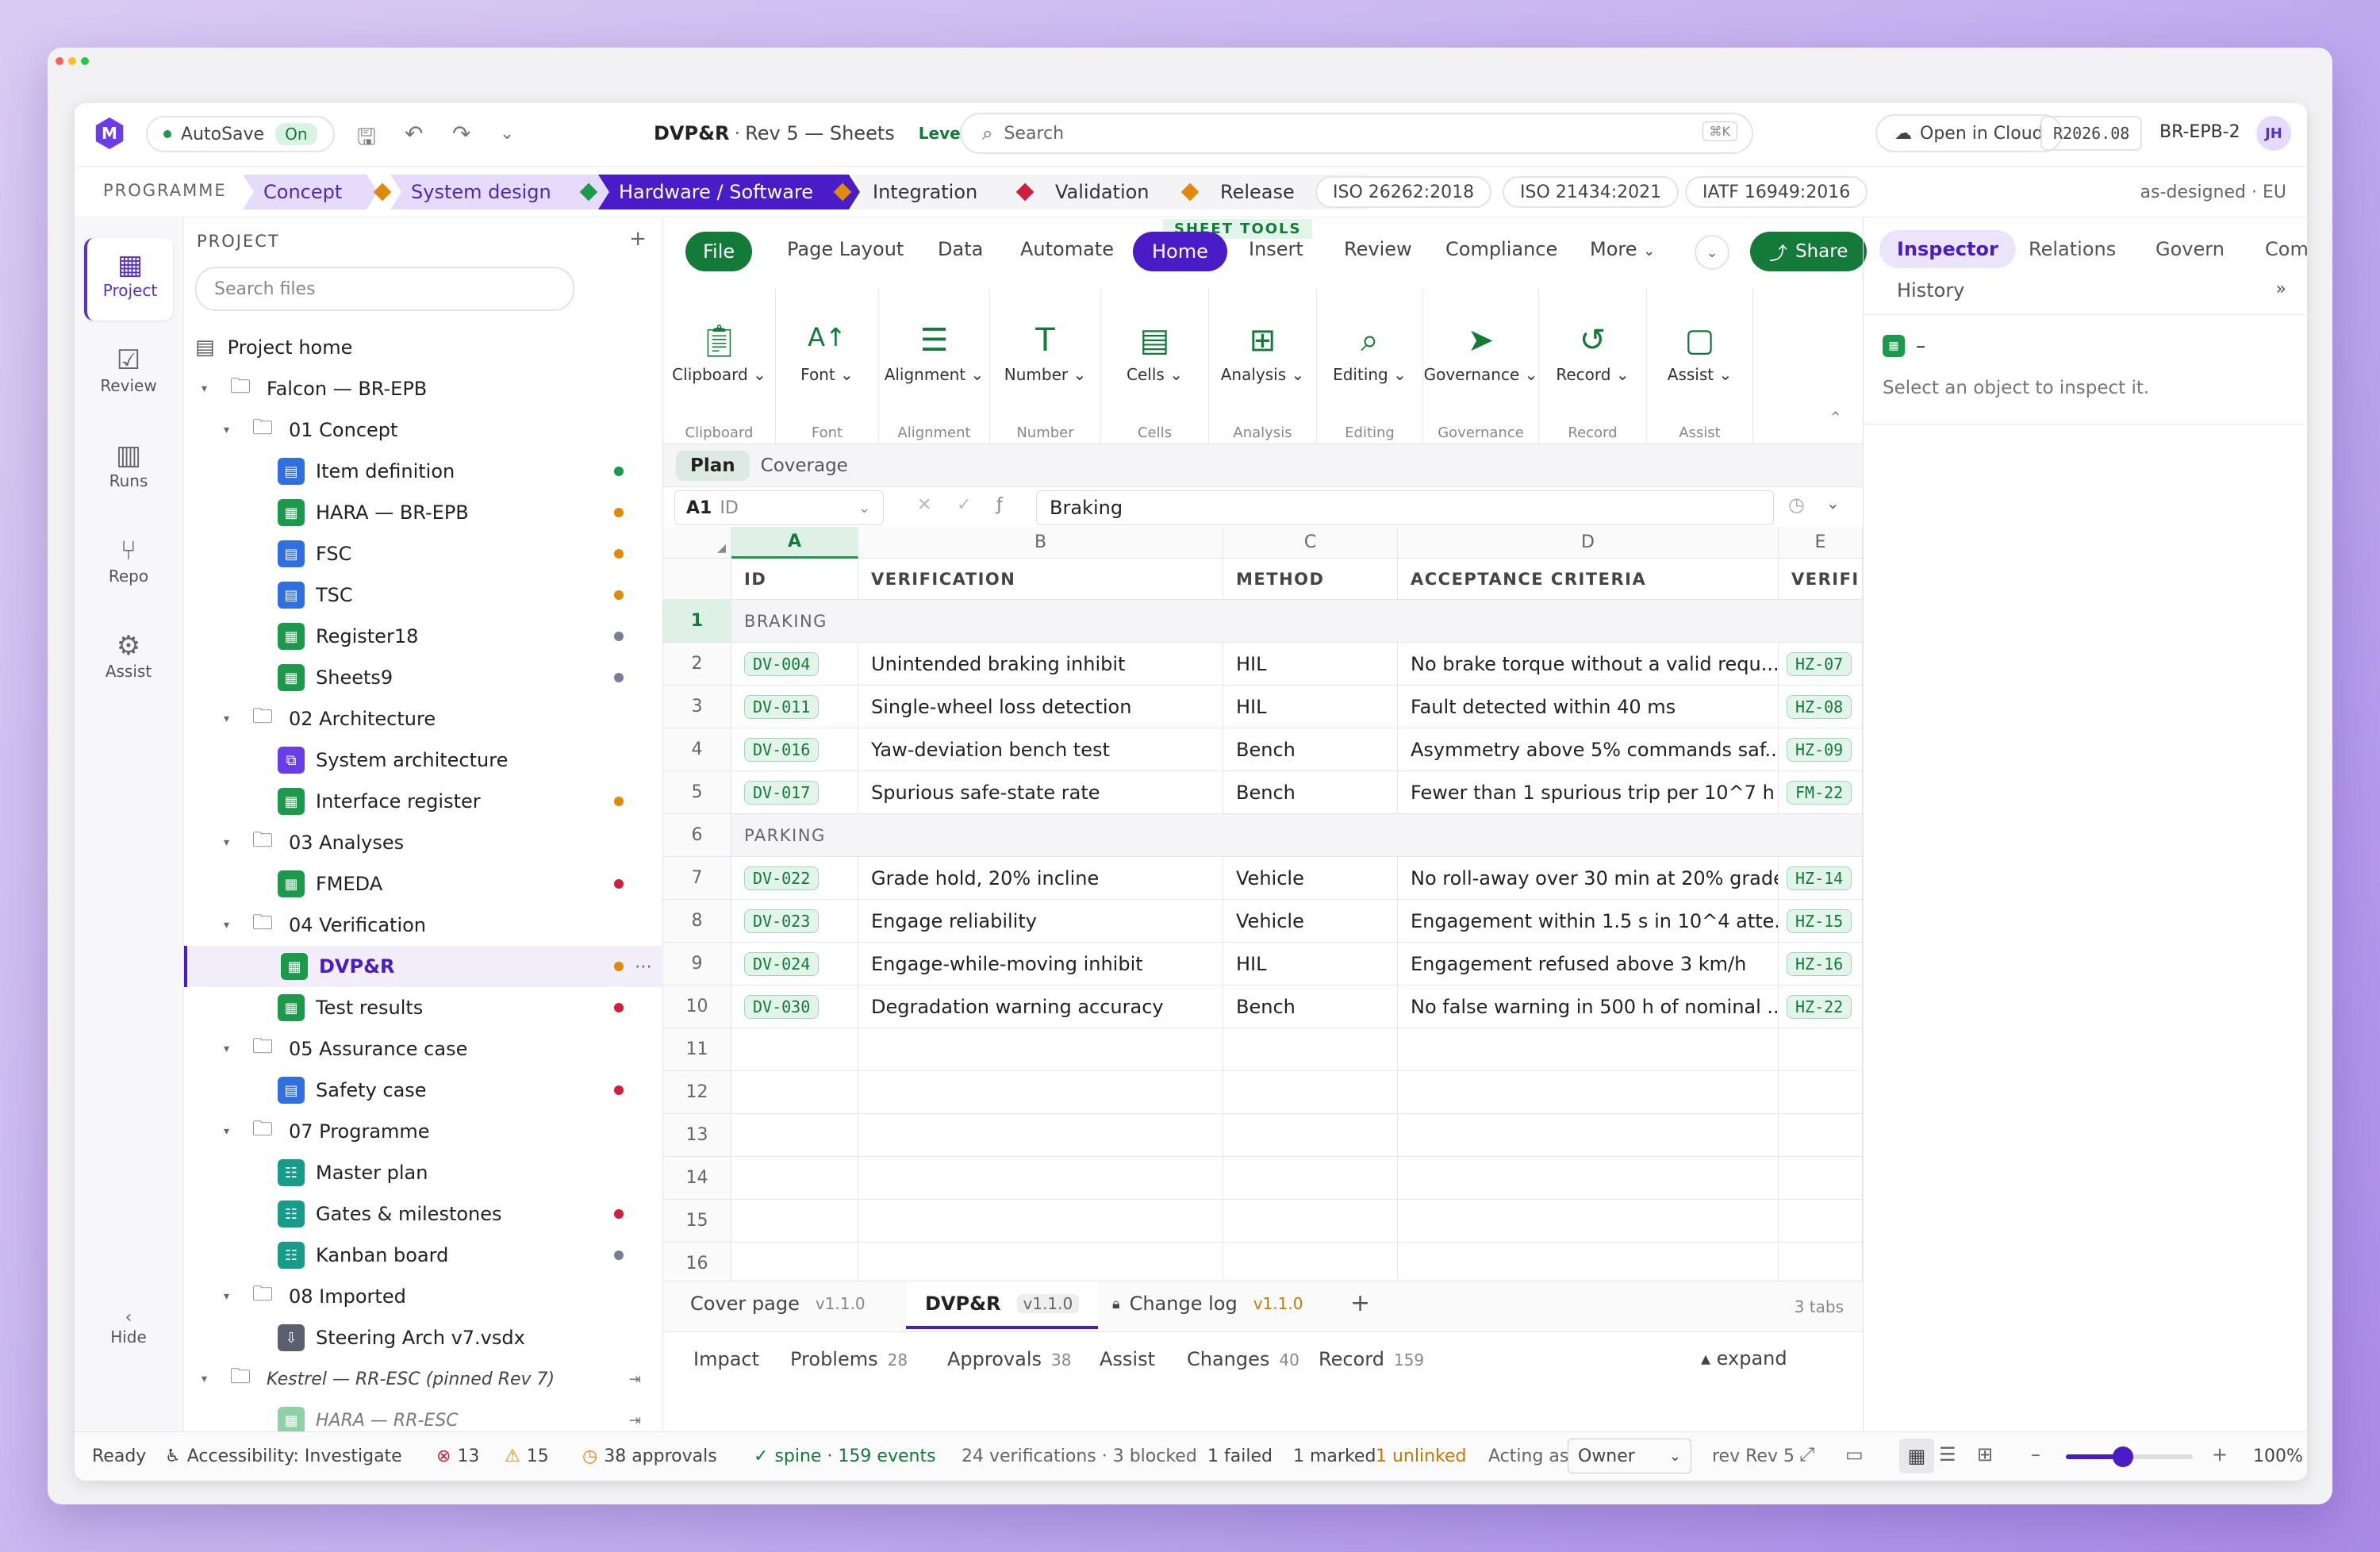 The height and width of the screenshot is (1552, 2380). What do you see at coordinates (414, 134) in the screenshot?
I see `undo-icon: ↶` at bounding box center [414, 134].